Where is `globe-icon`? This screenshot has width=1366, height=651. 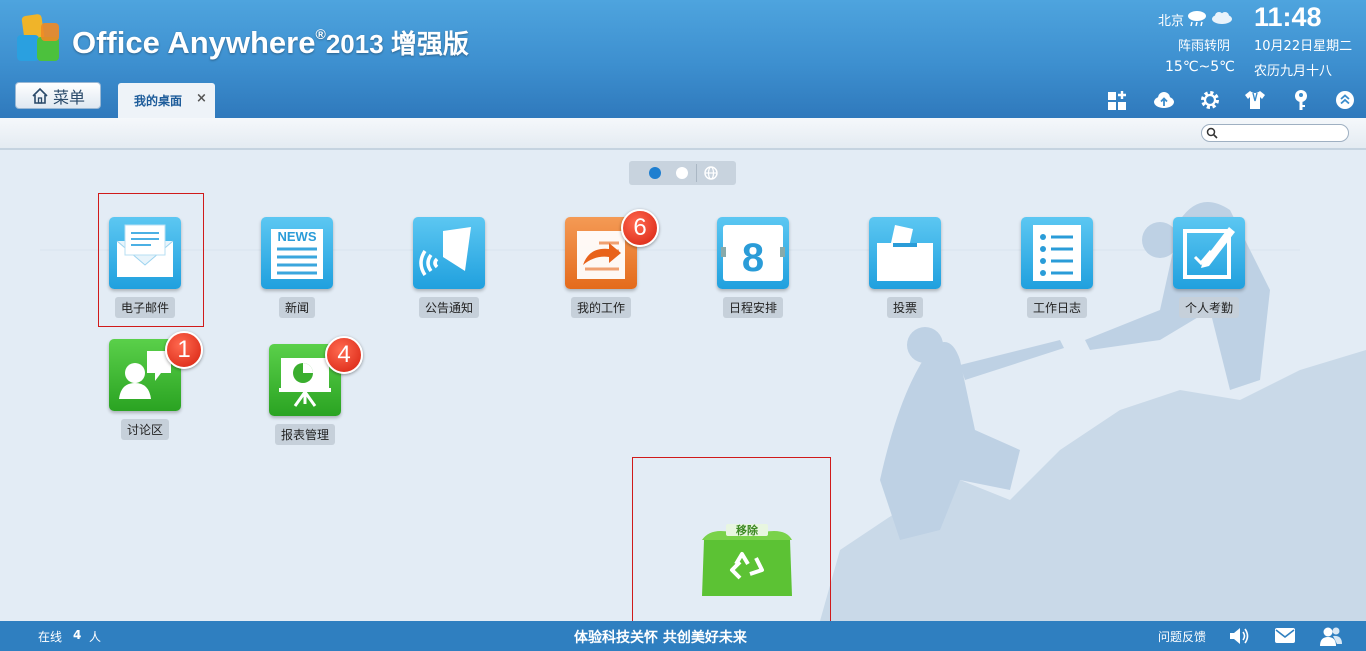 globe-icon is located at coordinates (711, 173).